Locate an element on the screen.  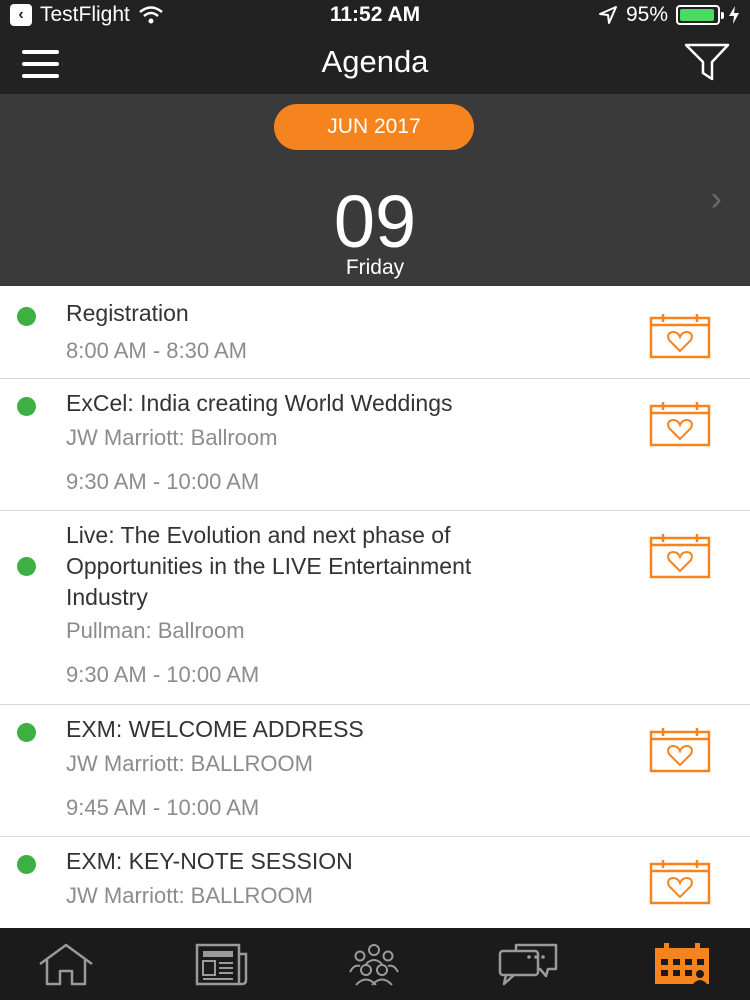
tab-chat is located at coordinates (528, 964).